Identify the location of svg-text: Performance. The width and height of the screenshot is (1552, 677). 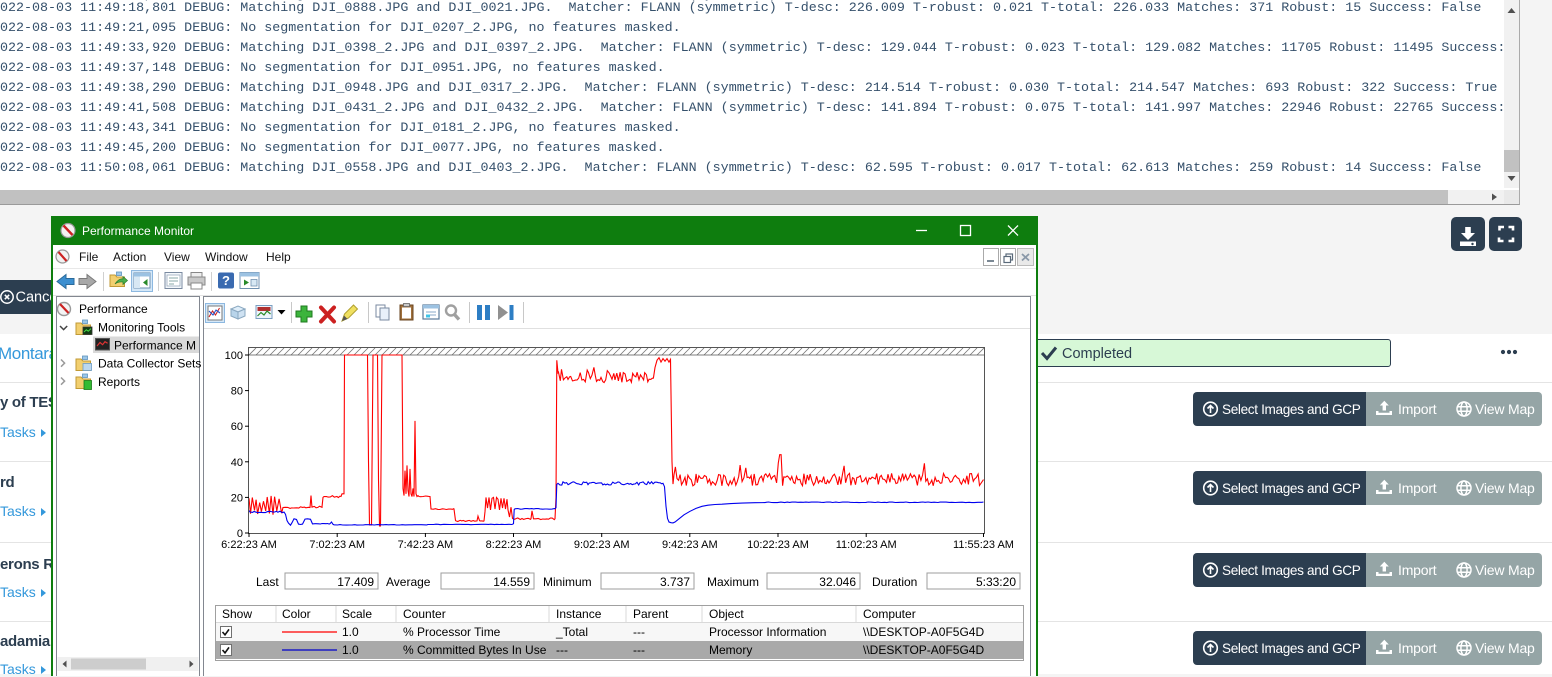
(113, 309).